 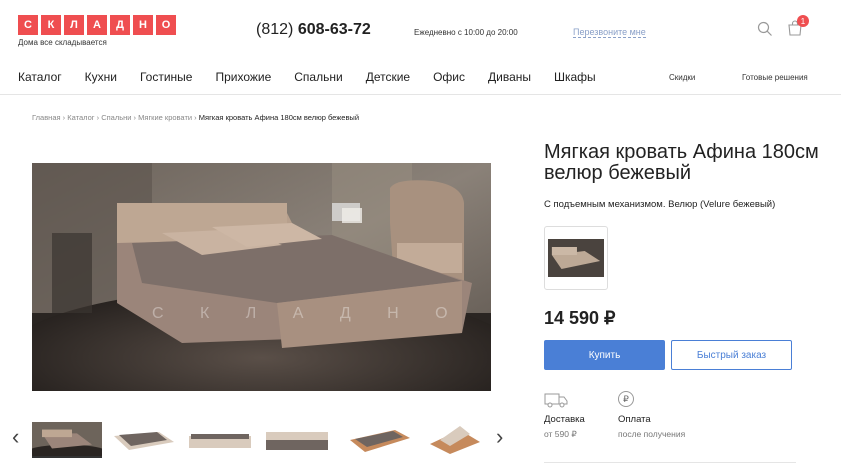 I want to click on breadcrumb-home: Главная, so click(x=46, y=117).